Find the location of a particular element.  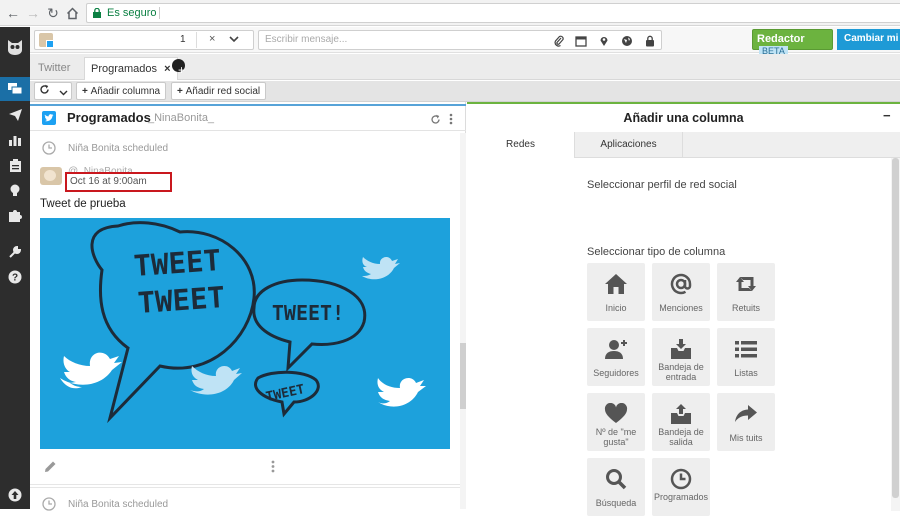

column-type-seguidores: Seguidores is located at coordinates (616, 357).